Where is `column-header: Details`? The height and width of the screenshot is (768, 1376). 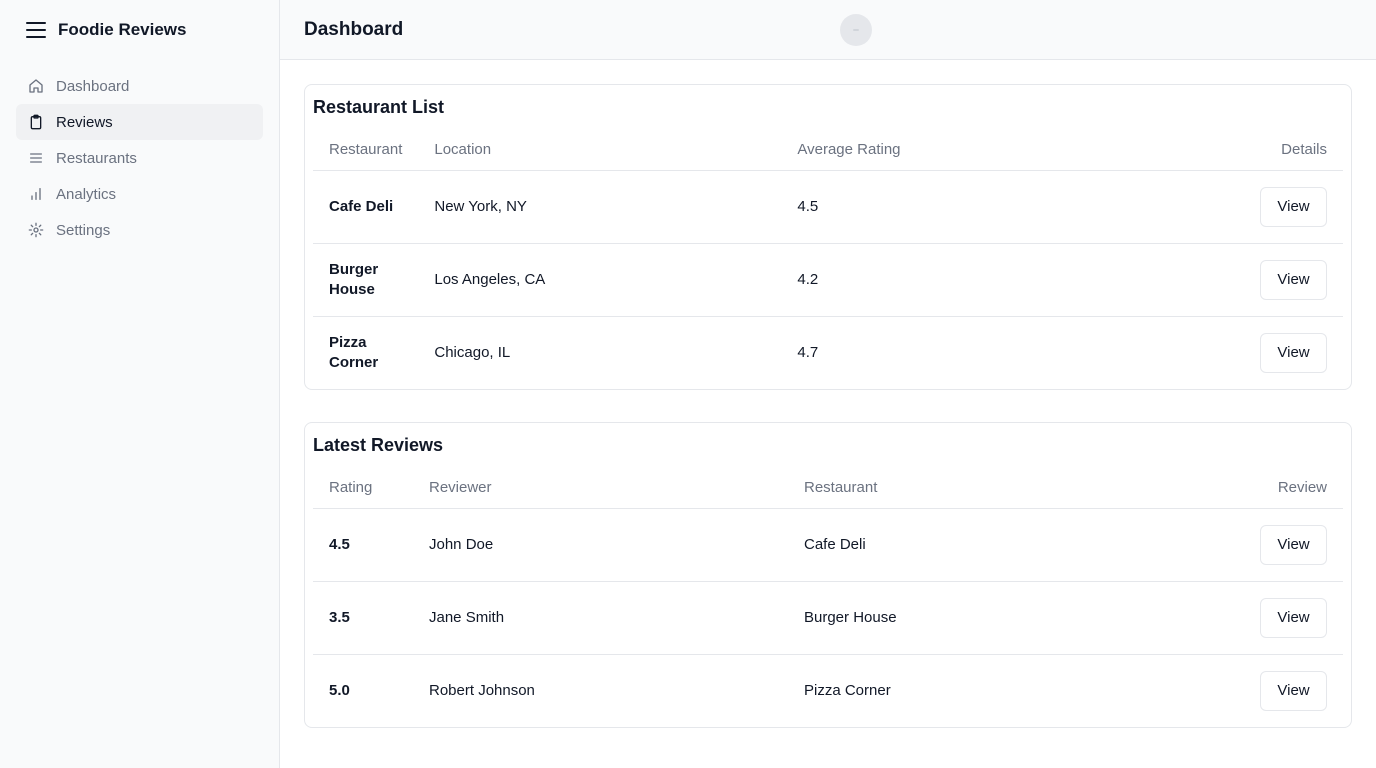
column-header: Details is located at coordinates (1224, 150).